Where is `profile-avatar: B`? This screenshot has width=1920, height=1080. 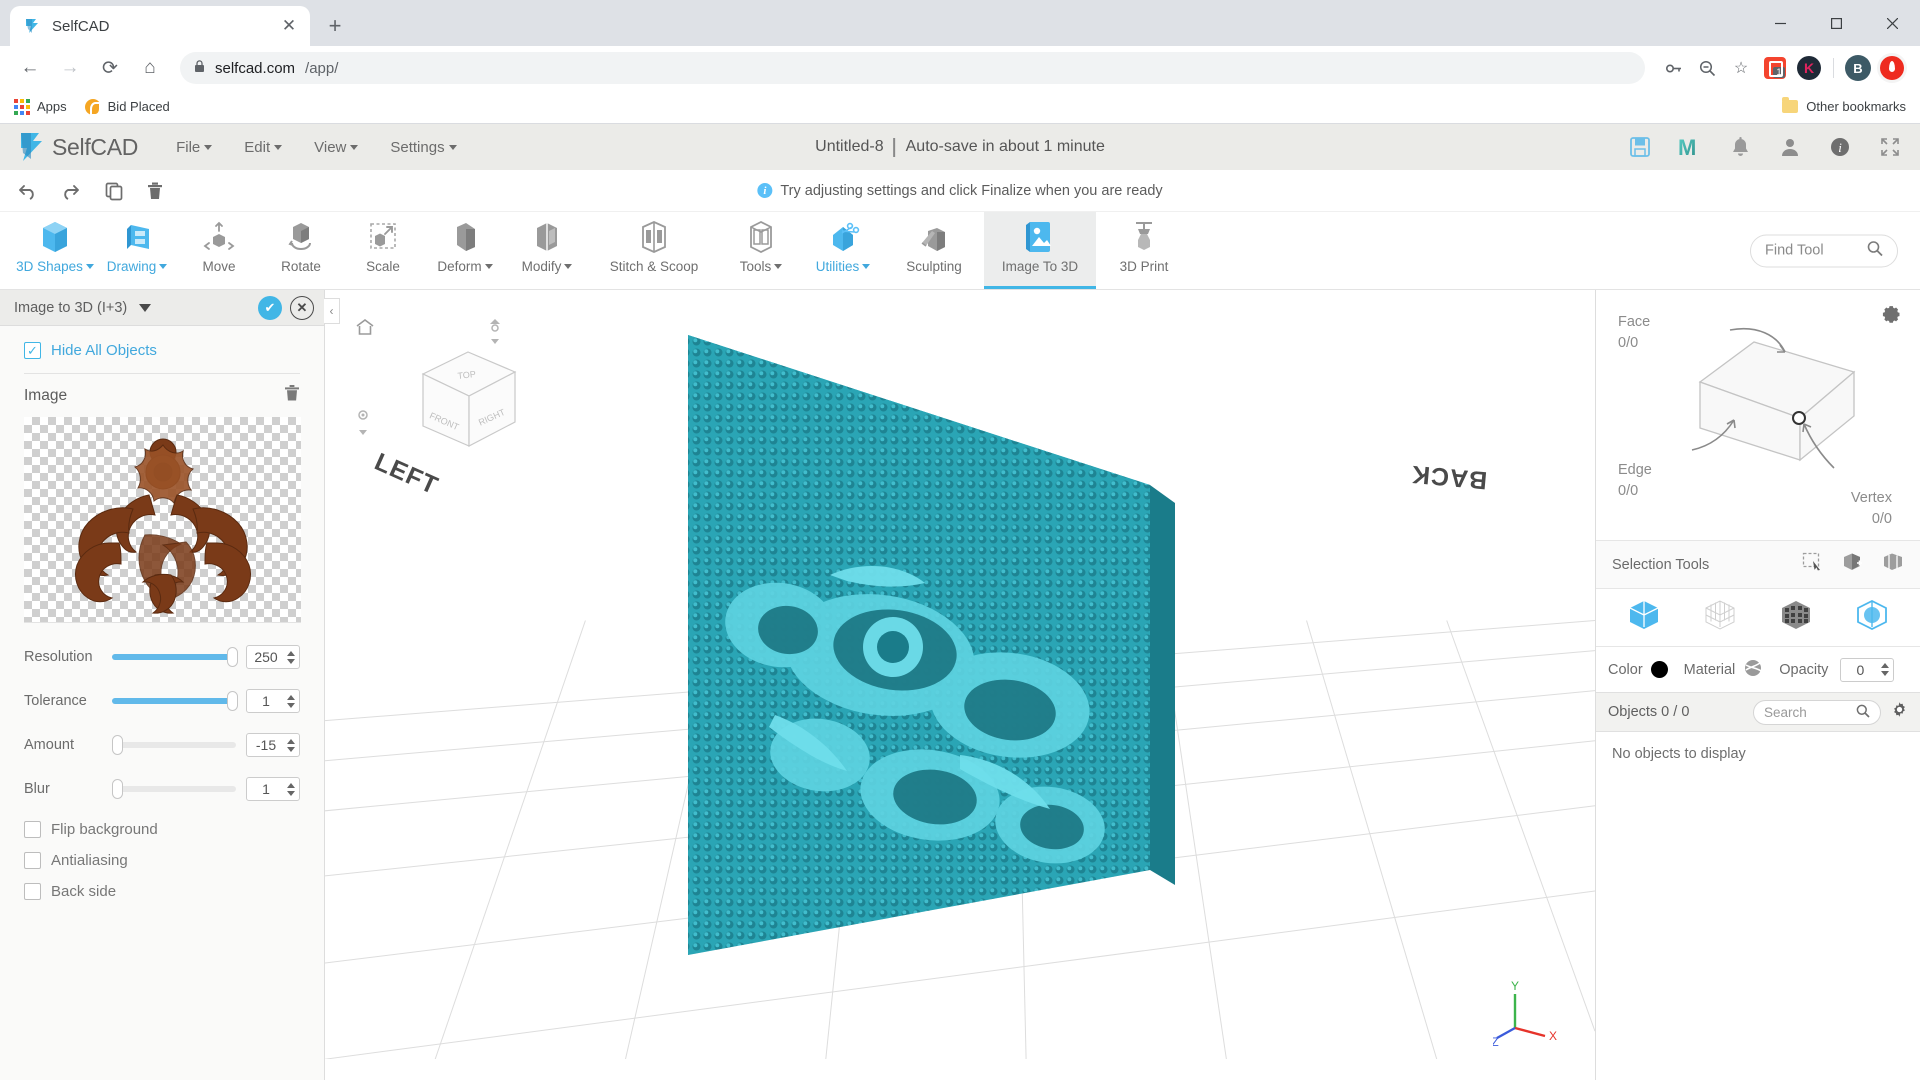
profile-avatar: B is located at coordinates (1858, 68).